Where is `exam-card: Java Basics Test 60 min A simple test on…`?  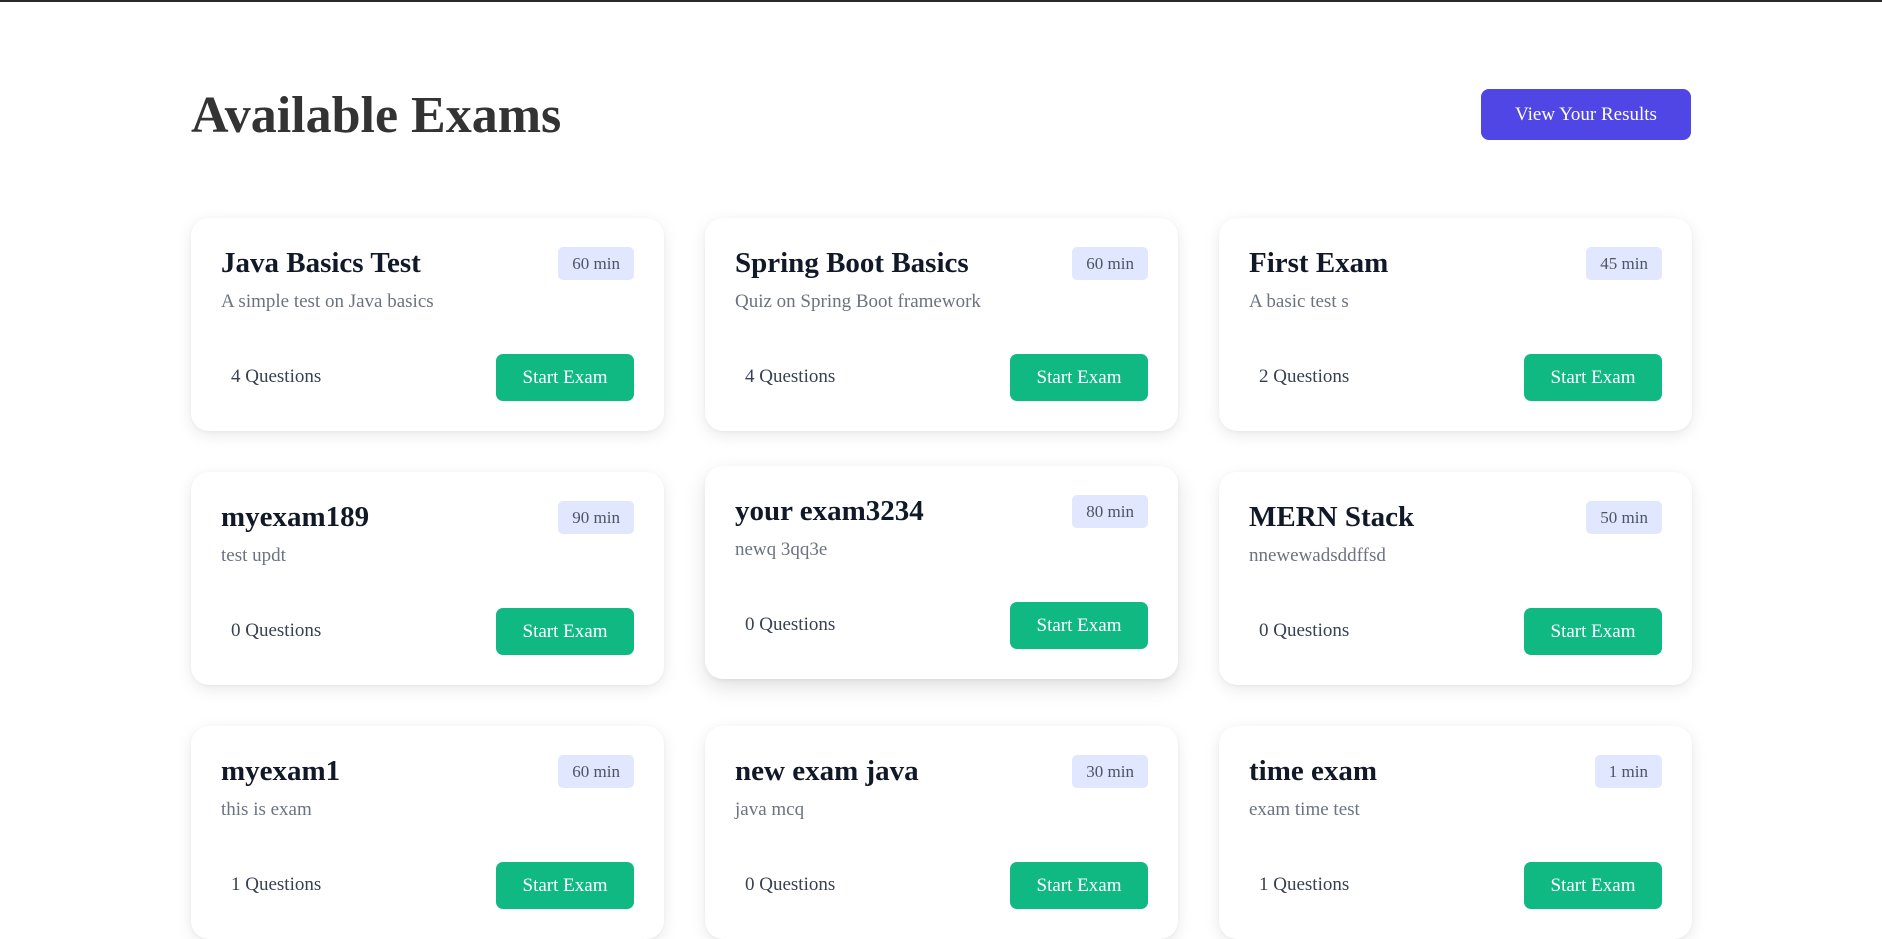
exam-card: Java Basics Test 60 min A simple test on… is located at coordinates (427, 324).